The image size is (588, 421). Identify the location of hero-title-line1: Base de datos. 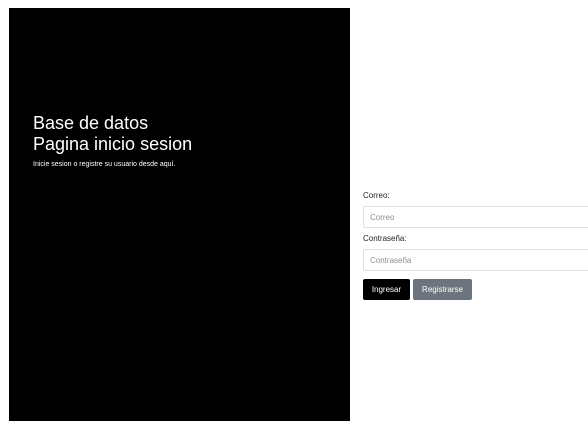
(91, 123).